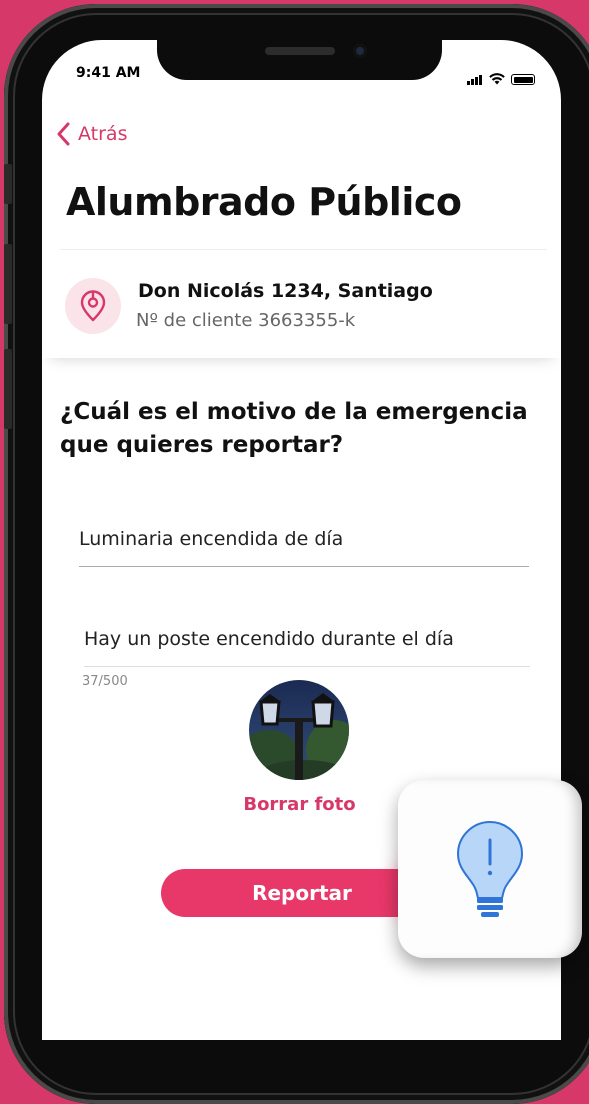 The image size is (589, 1104). I want to click on chevron-left-icon, so click(63, 134).